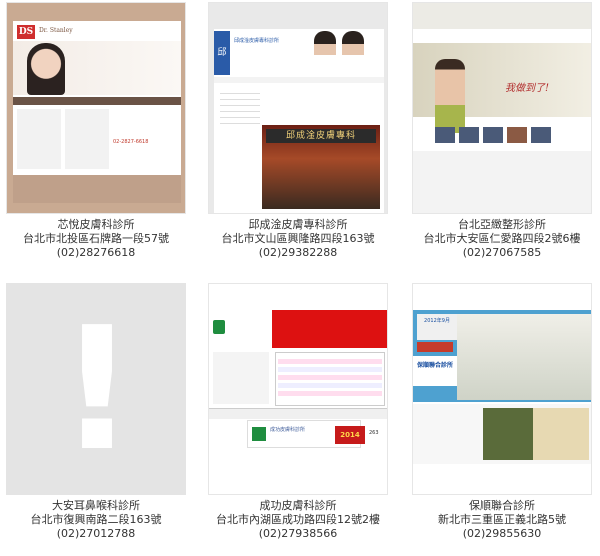 This screenshot has width=600, height=556. I want to click on clinic-name: 台北亞緻整形診所, so click(502, 225).